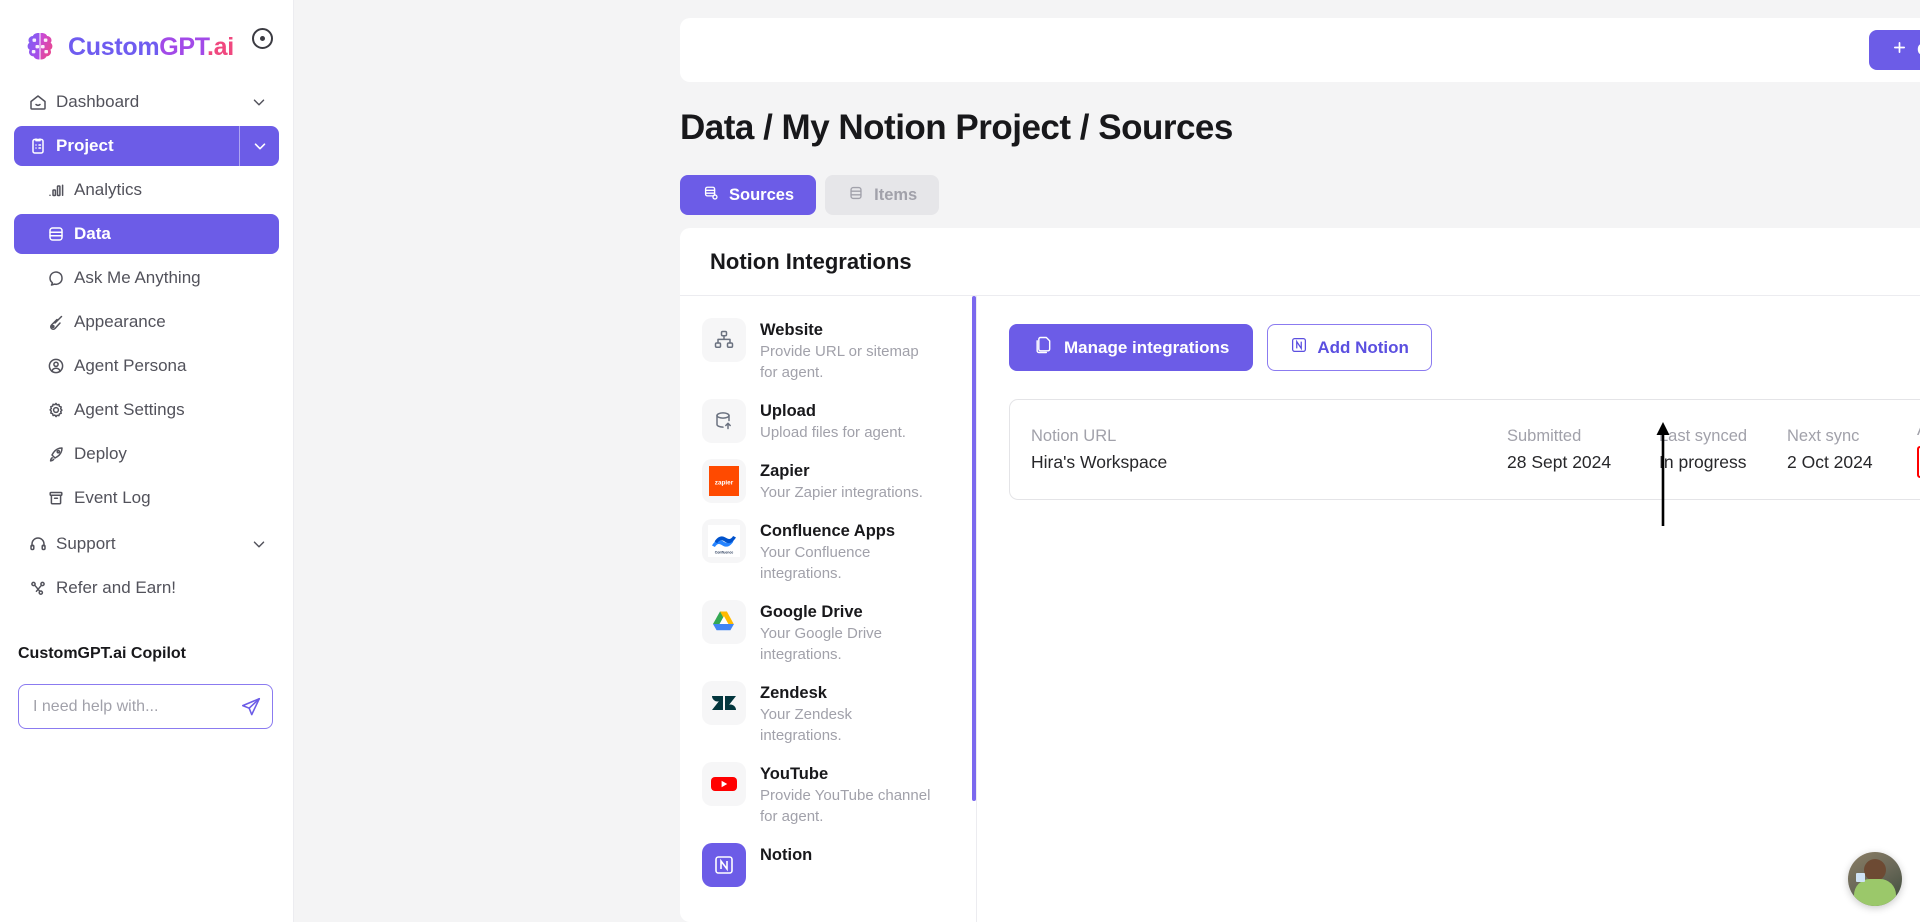  What do you see at coordinates (98, 101) in the screenshot?
I see `sidebar-item-label: Dashboard` at bounding box center [98, 101].